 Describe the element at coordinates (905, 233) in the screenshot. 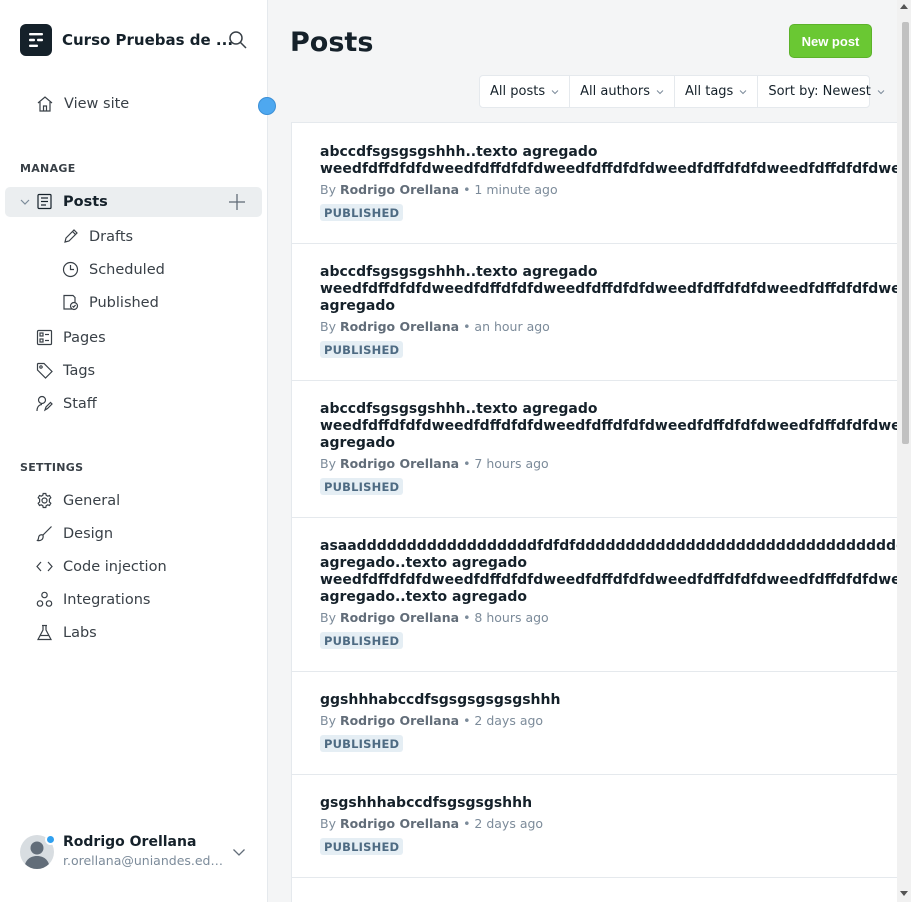

I see `scrollbar-thumb` at that location.